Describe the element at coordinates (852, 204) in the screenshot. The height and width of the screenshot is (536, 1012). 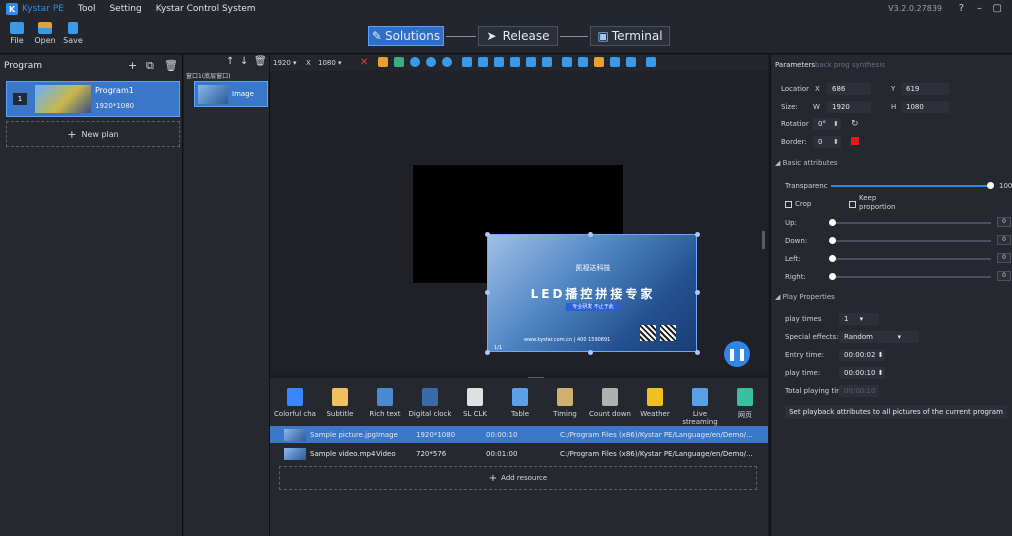
I see `keep-proportion-checkbox` at that location.